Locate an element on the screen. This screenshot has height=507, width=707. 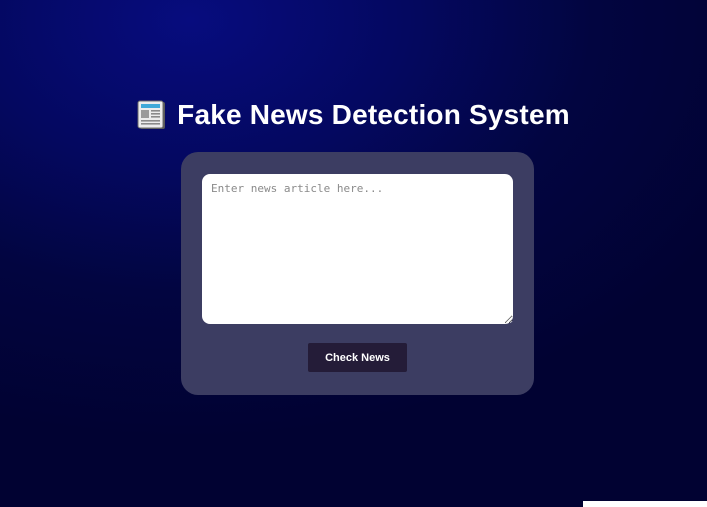
page-corner-strip is located at coordinates (645, 504).